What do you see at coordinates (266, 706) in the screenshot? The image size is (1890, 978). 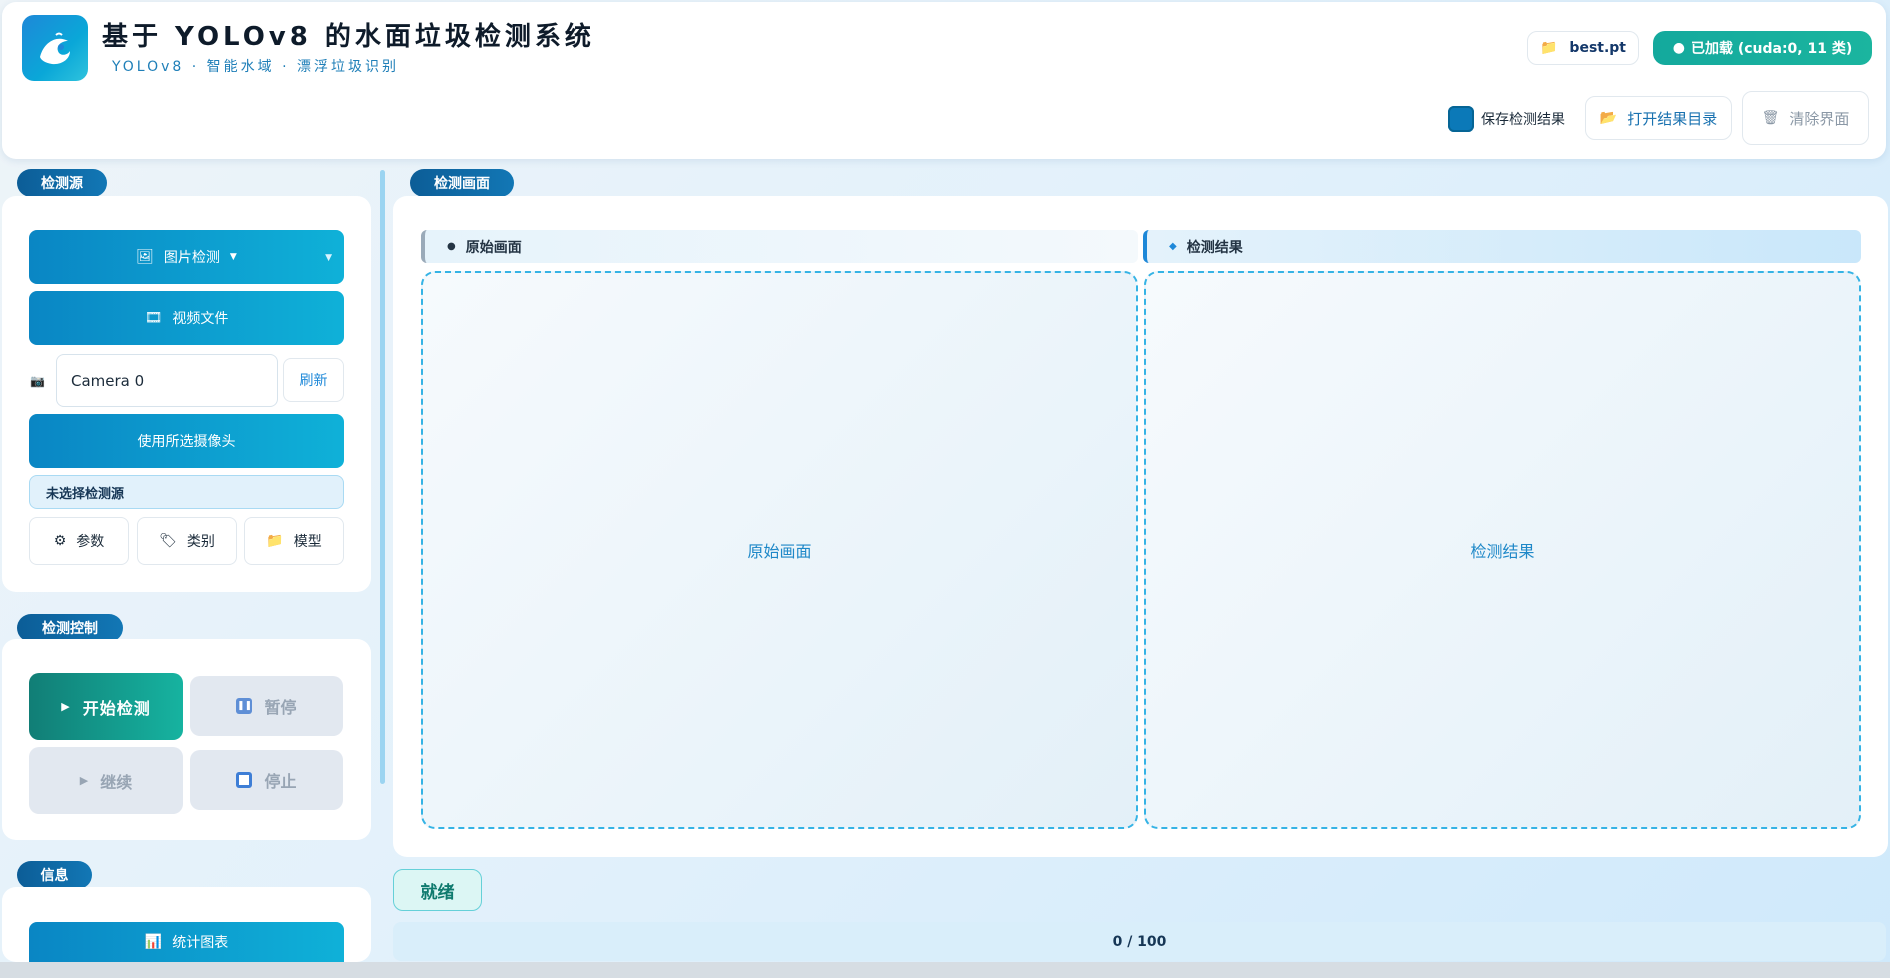 I see `pause-button: ❚❚ 暂停` at bounding box center [266, 706].